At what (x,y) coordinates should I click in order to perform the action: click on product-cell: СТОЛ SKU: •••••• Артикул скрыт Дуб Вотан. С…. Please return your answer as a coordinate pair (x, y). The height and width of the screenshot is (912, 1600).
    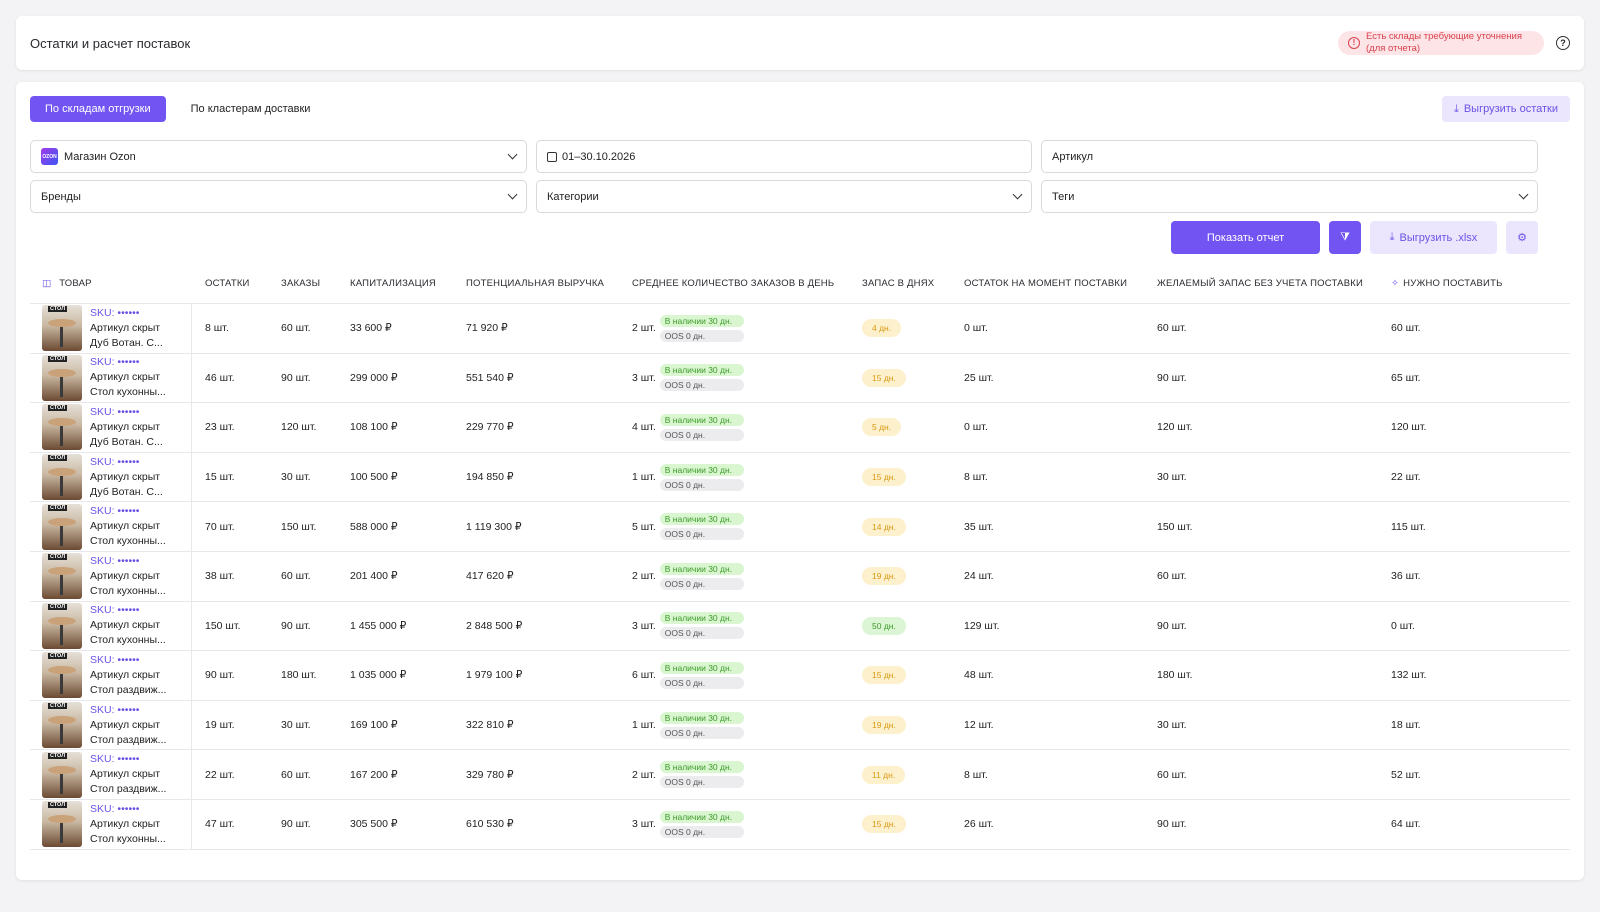
    Looking at the image, I should click on (111, 427).